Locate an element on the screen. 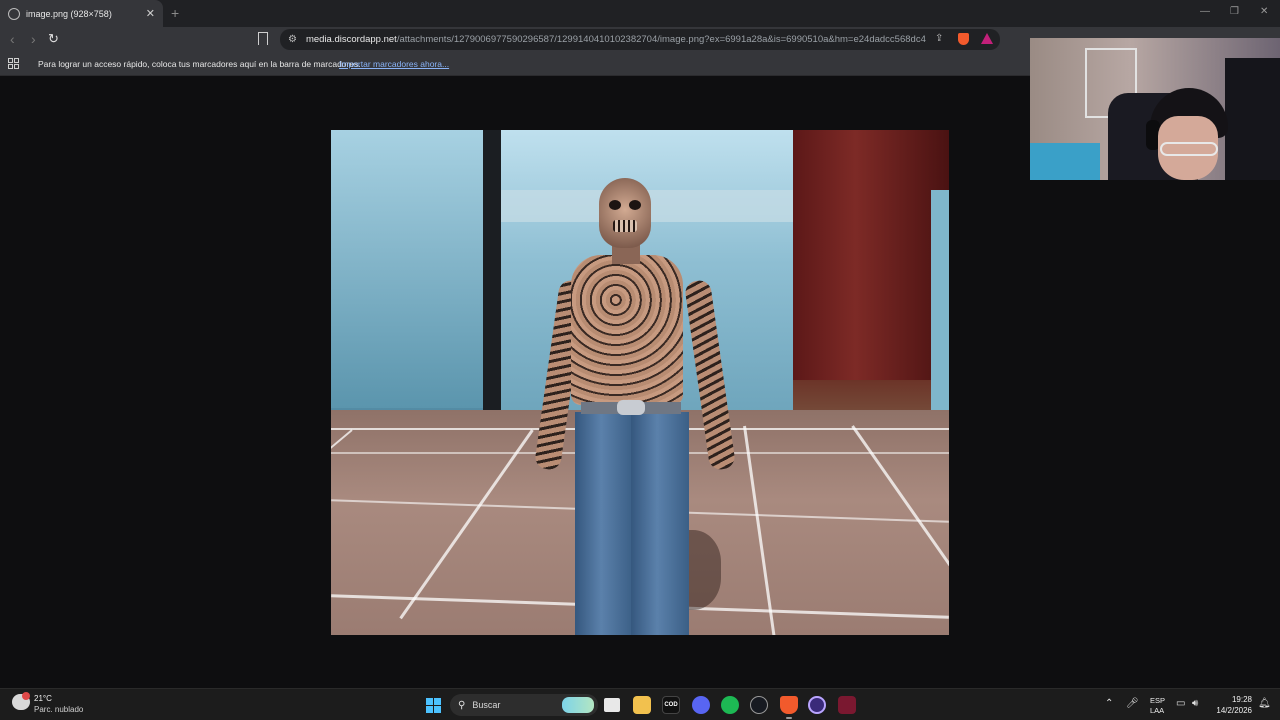 The width and height of the screenshot is (1280, 720). game-app-icon is located at coordinates (847, 705).